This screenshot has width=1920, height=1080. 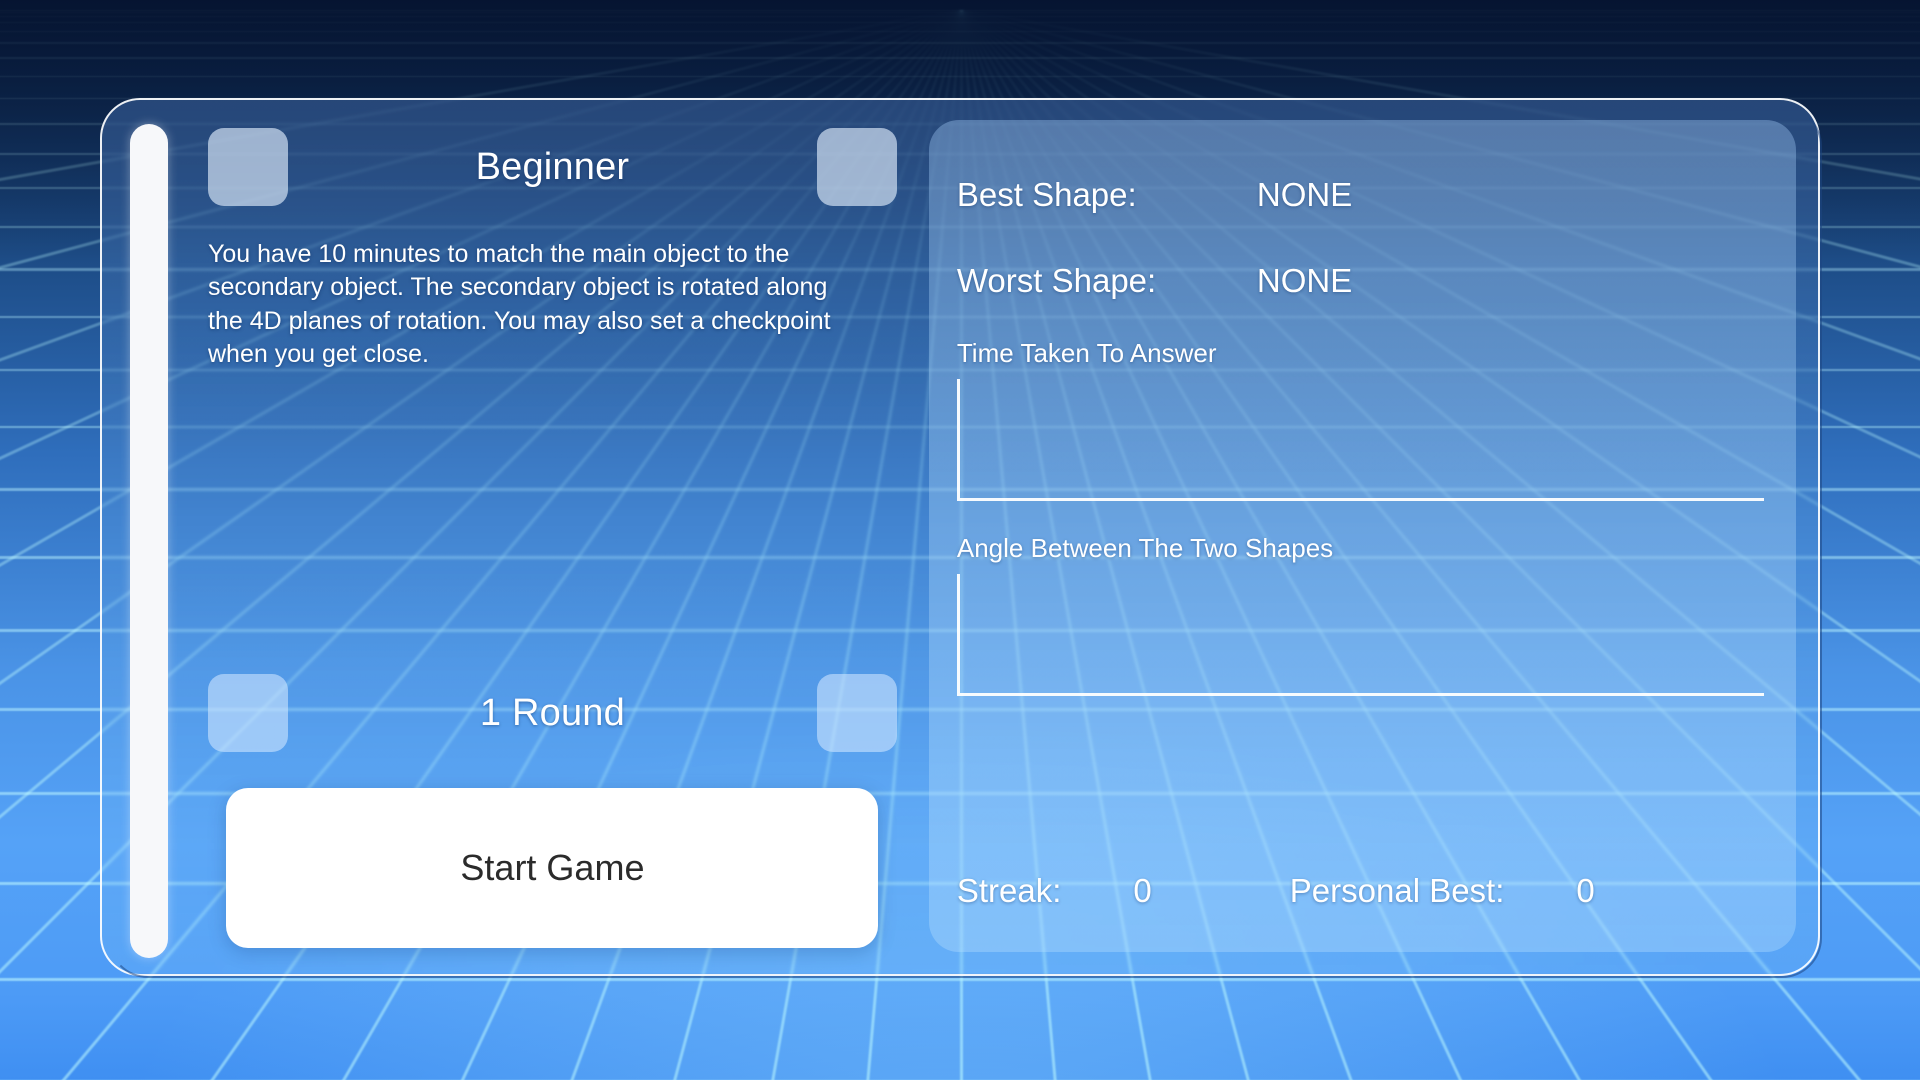 What do you see at coordinates (248, 167) in the screenshot?
I see `difficulty-decrement-button` at bounding box center [248, 167].